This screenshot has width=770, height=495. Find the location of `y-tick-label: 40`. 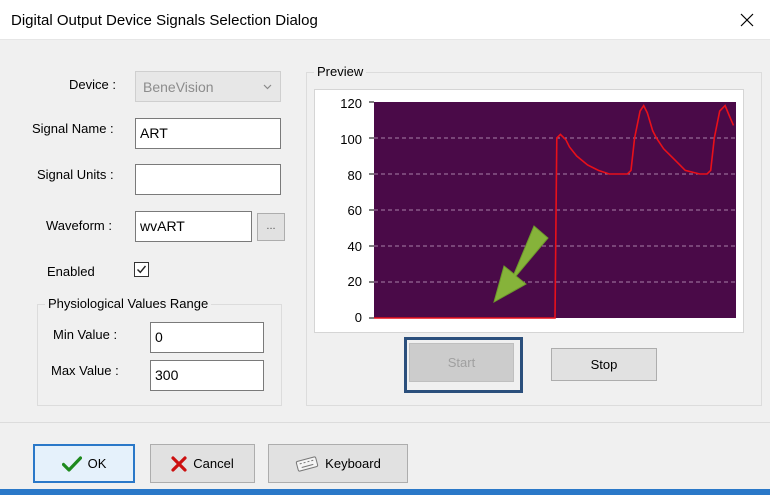

y-tick-label: 40 is located at coordinates (354, 246).